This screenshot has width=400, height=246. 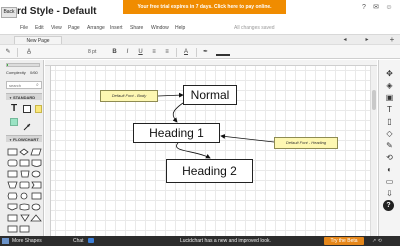 What do you see at coordinates (389, 133) in the screenshot?
I see `layers-icon: ◇` at bounding box center [389, 133].